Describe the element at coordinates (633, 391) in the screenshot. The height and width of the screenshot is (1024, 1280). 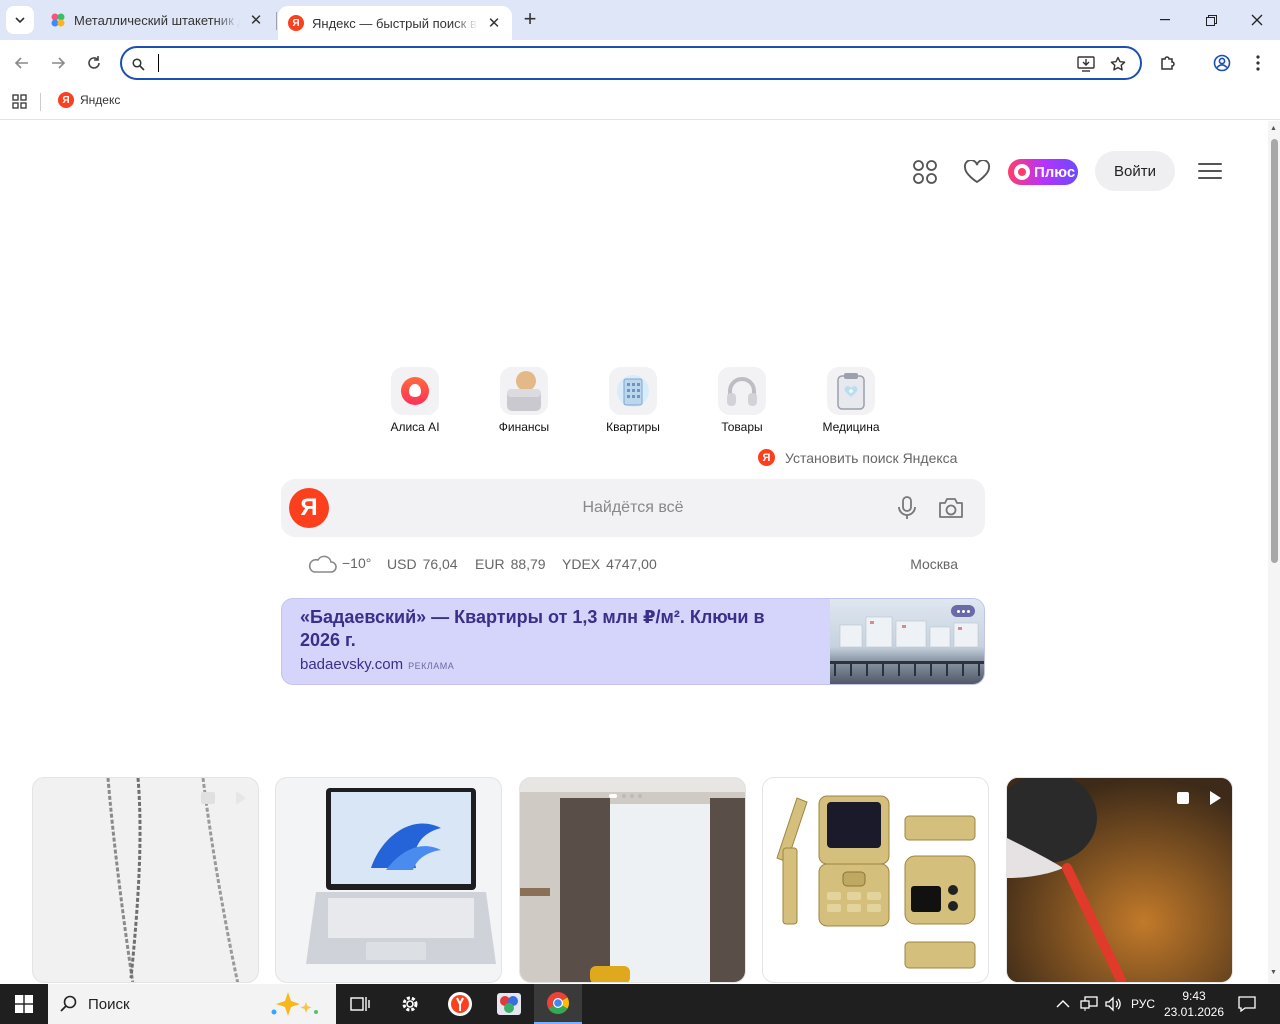
I see `building-icon` at that location.